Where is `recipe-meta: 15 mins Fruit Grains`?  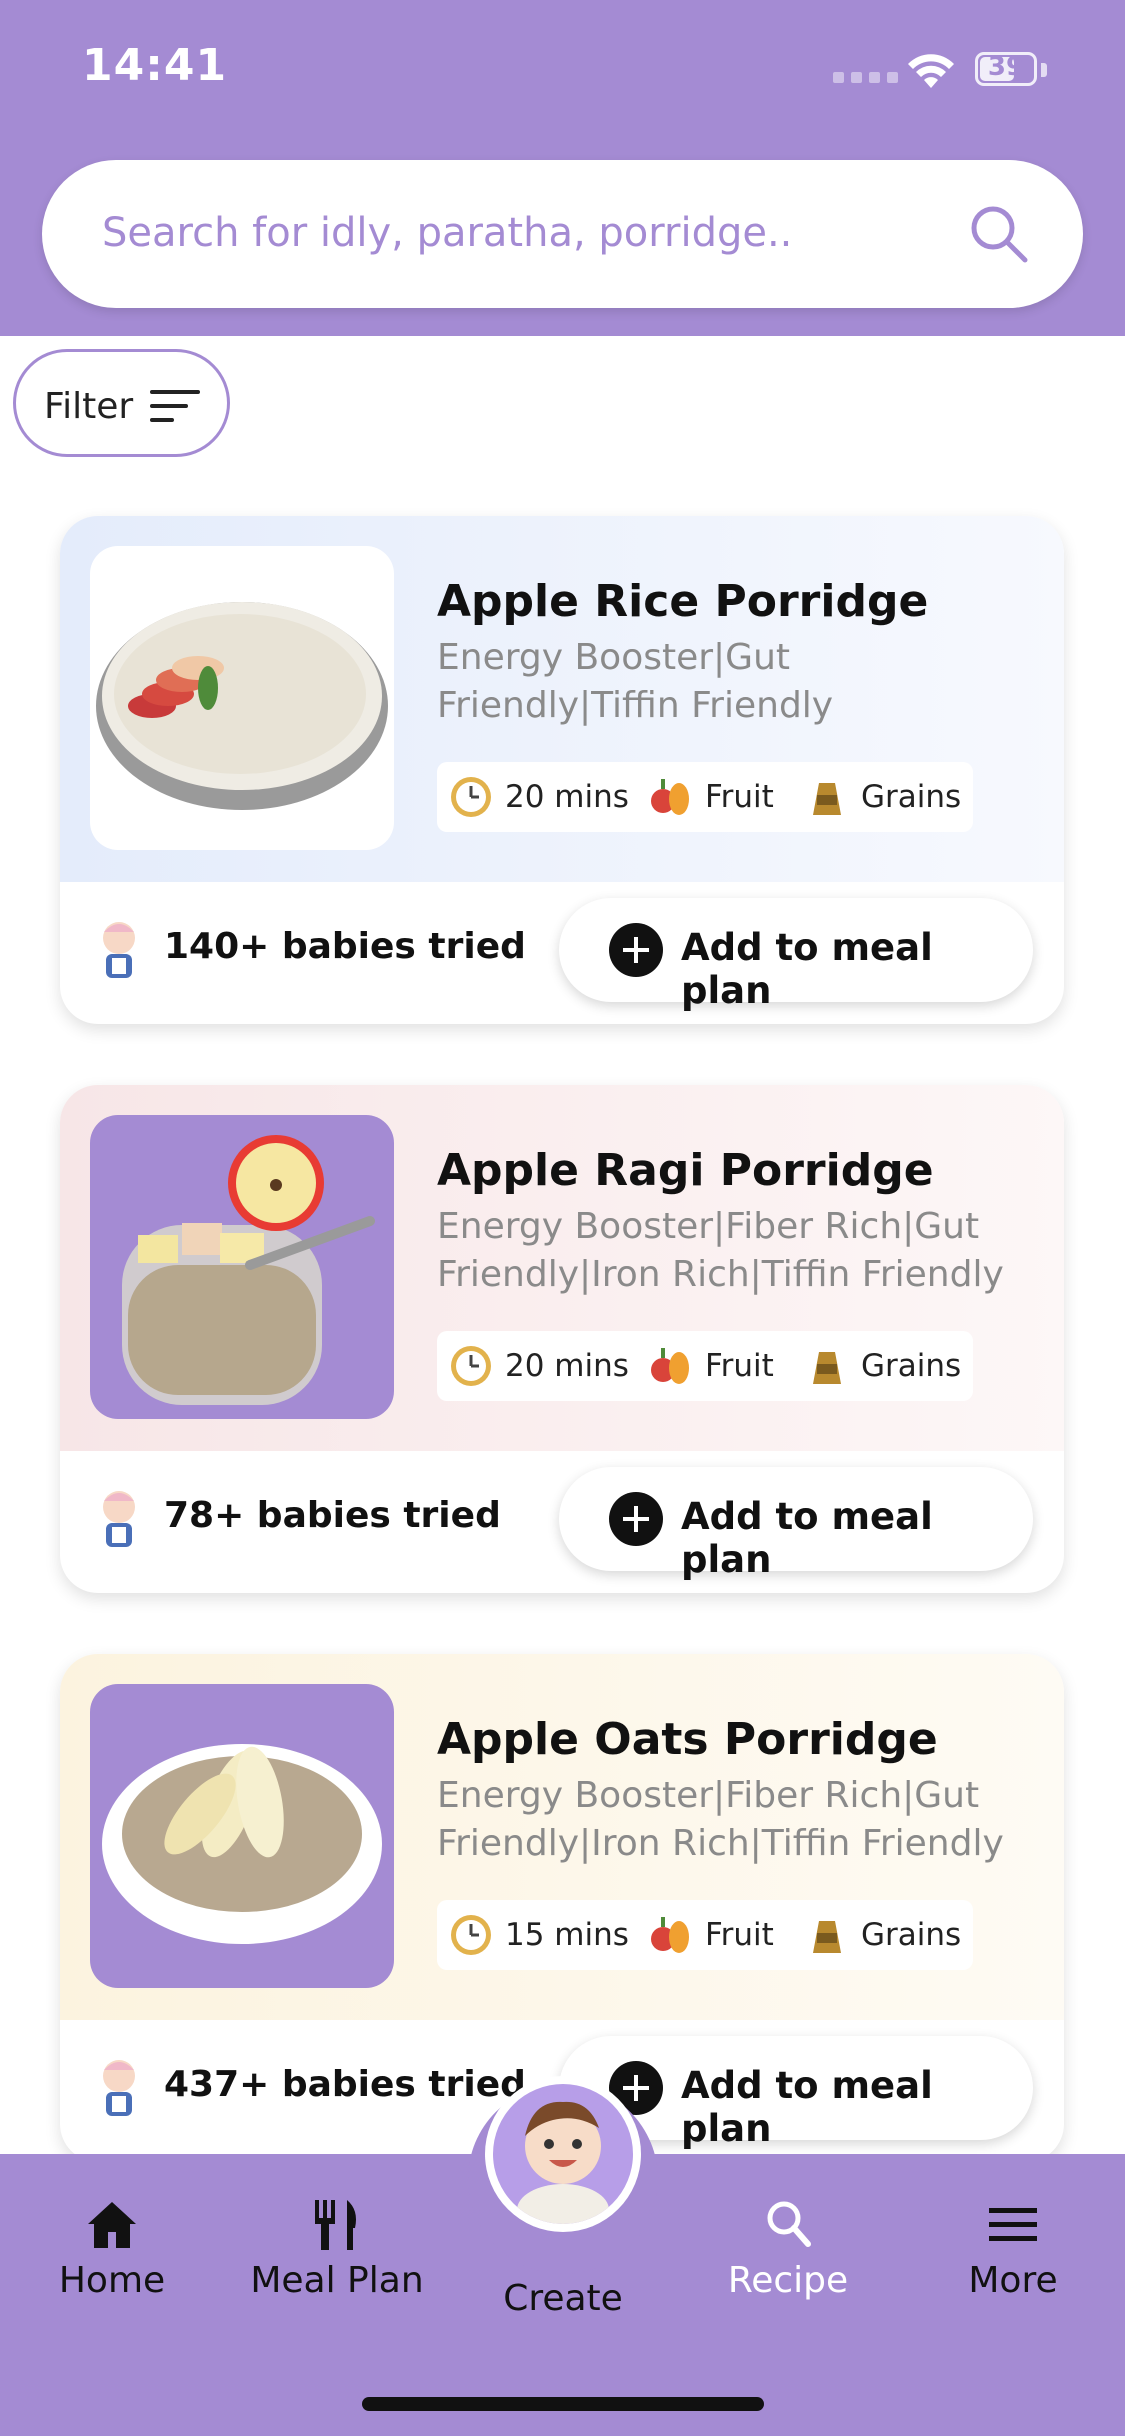 recipe-meta: 15 mins Fruit Grains is located at coordinates (705, 1935).